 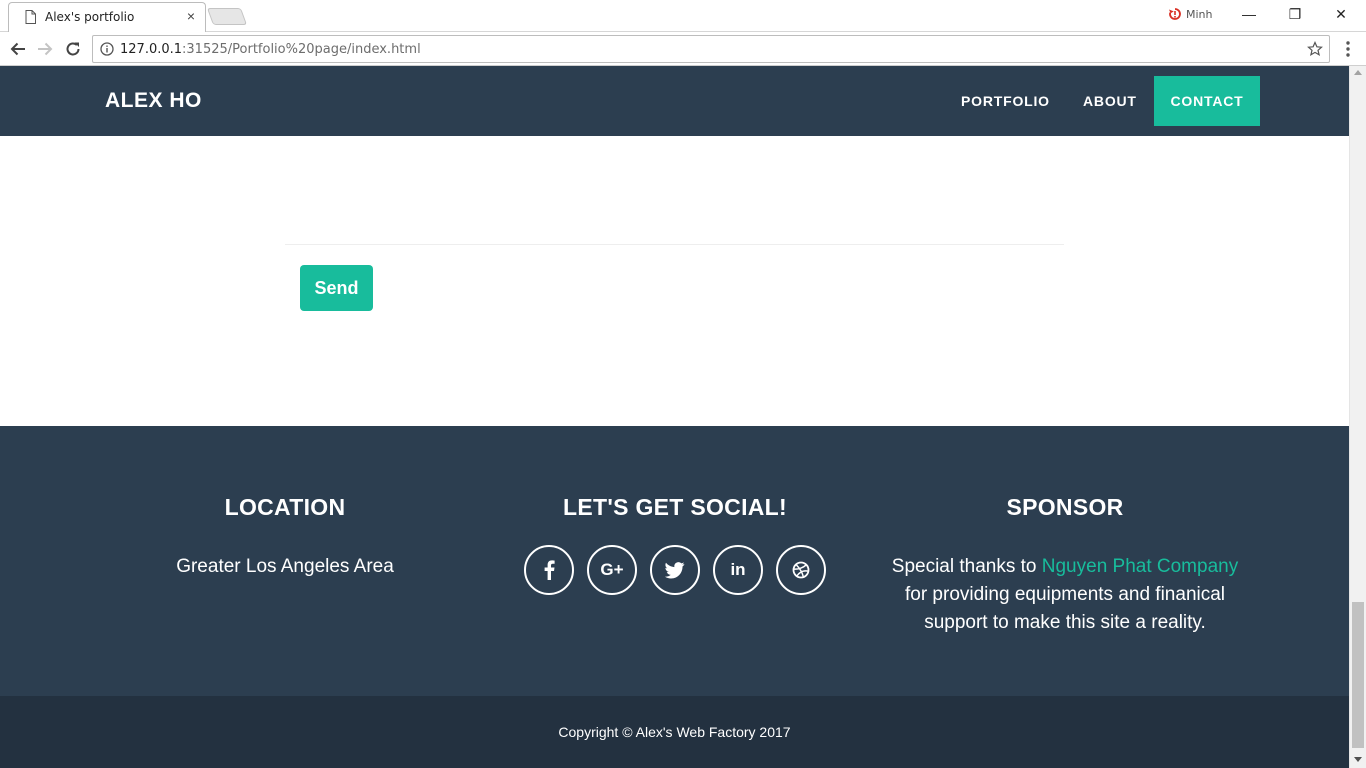 I want to click on browser-tab: Alex's portfolio ×, so click(x=107, y=17).